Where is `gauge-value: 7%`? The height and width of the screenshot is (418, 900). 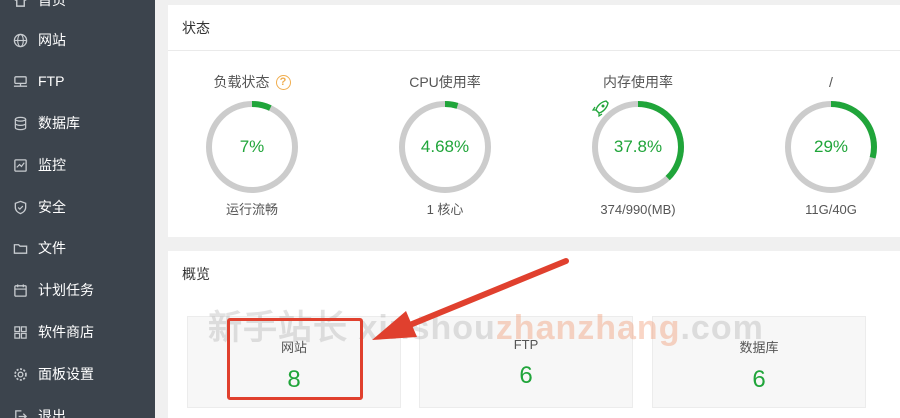 gauge-value: 7% is located at coordinates (252, 146).